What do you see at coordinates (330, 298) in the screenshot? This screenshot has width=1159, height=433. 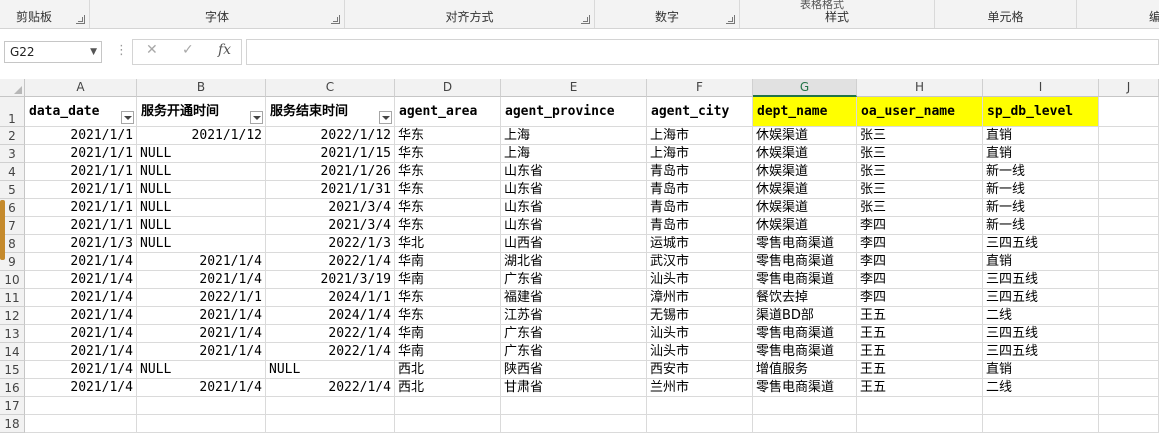 I see `grid-cell: 2024/1/1` at bounding box center [330, 298].